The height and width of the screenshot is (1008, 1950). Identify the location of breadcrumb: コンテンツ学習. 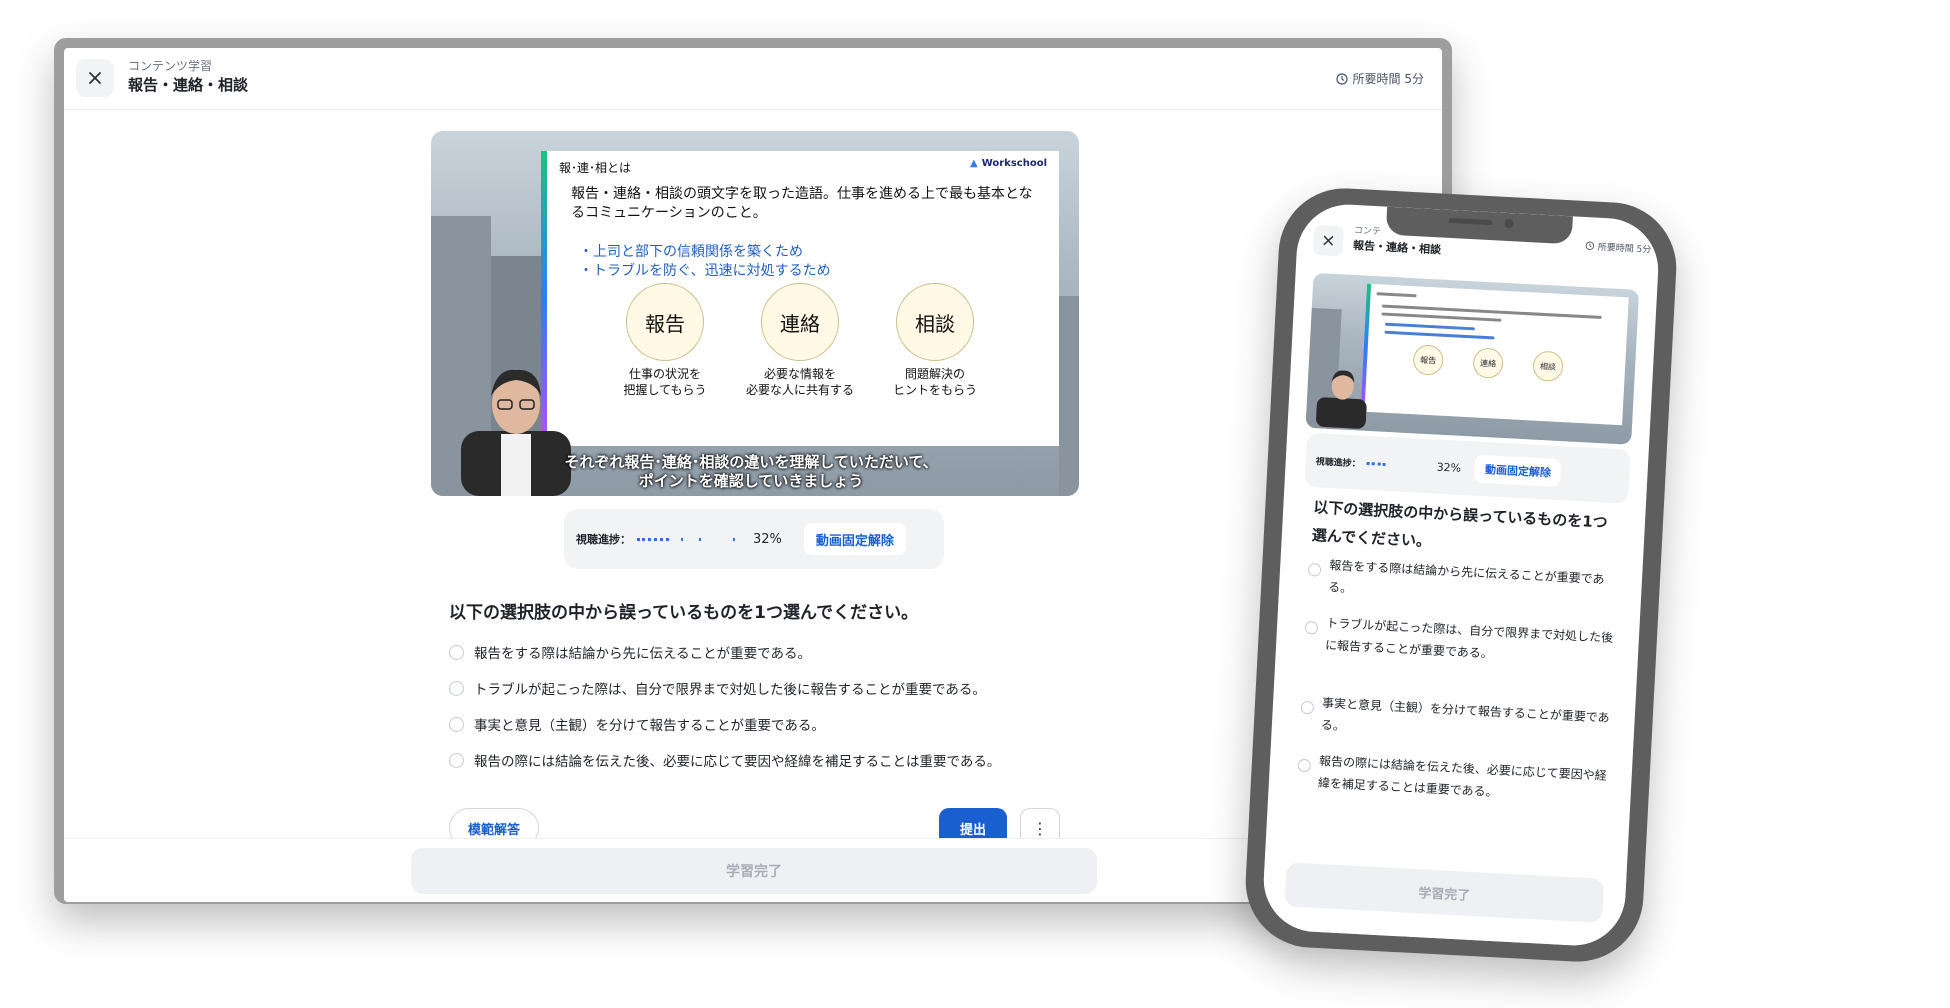
(170, 66).